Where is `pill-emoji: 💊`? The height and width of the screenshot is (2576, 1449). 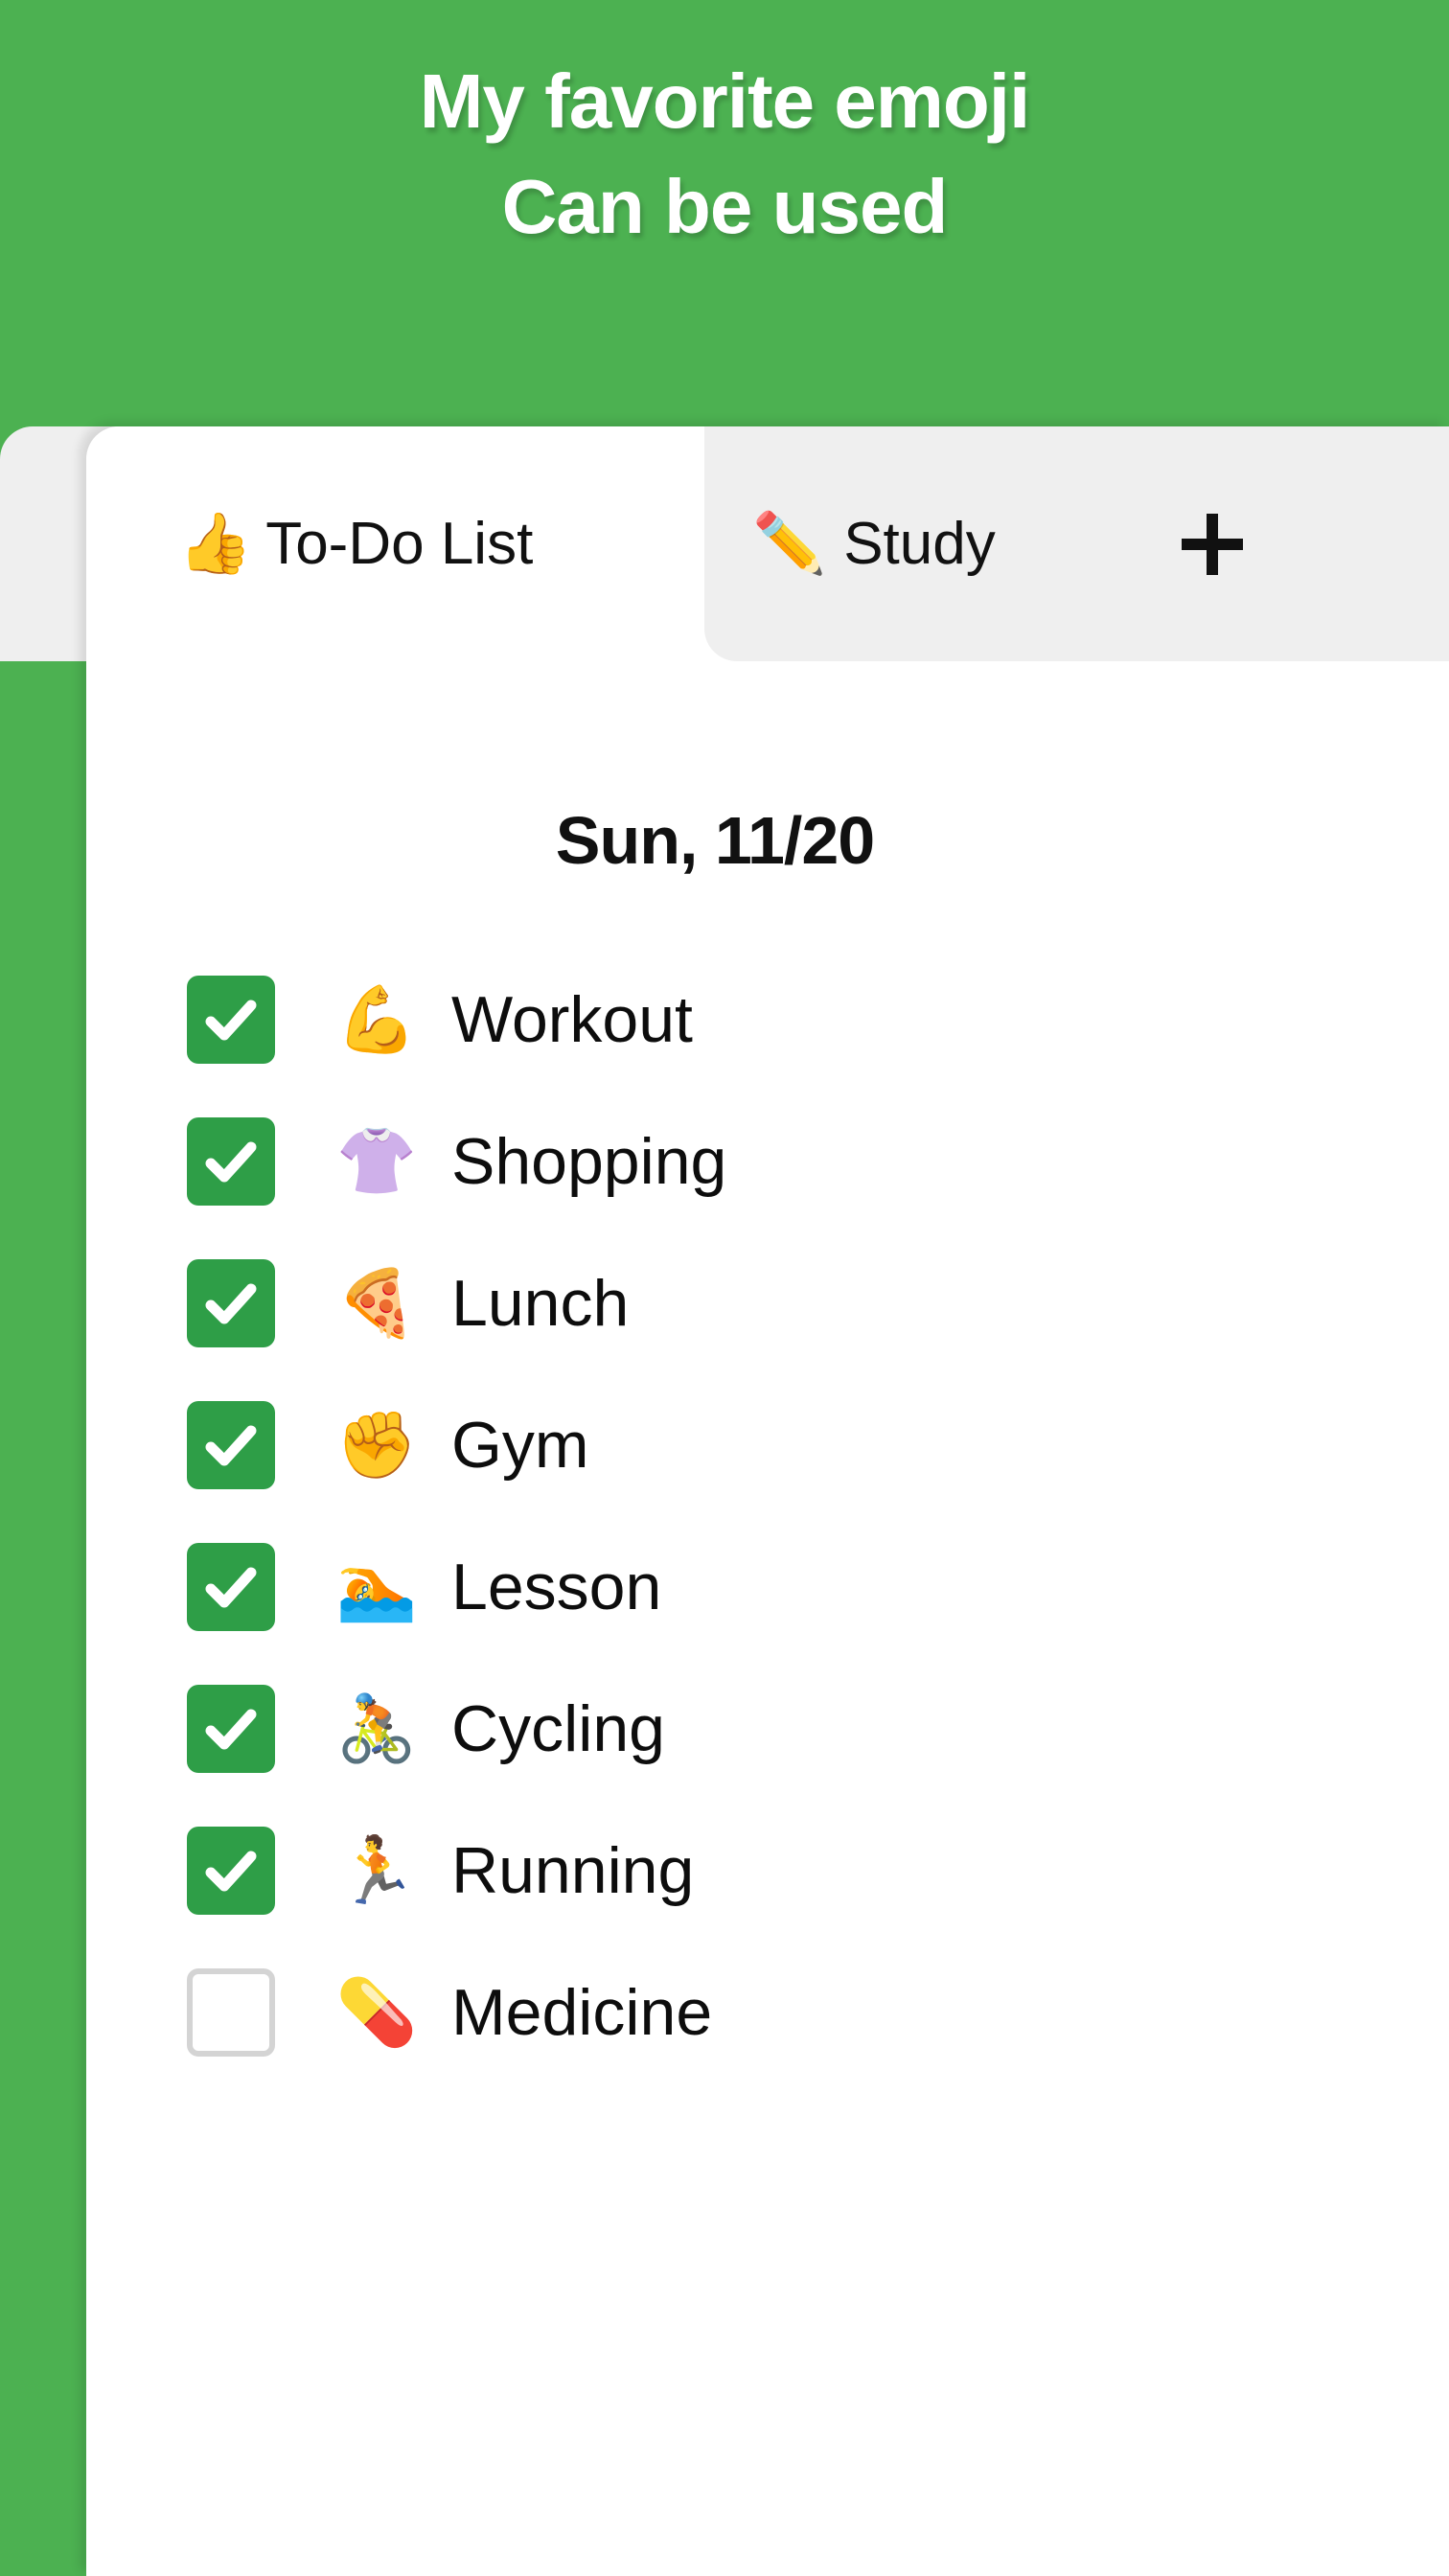 pill-emoji: 💊 is located at coordinates (376, 2012).